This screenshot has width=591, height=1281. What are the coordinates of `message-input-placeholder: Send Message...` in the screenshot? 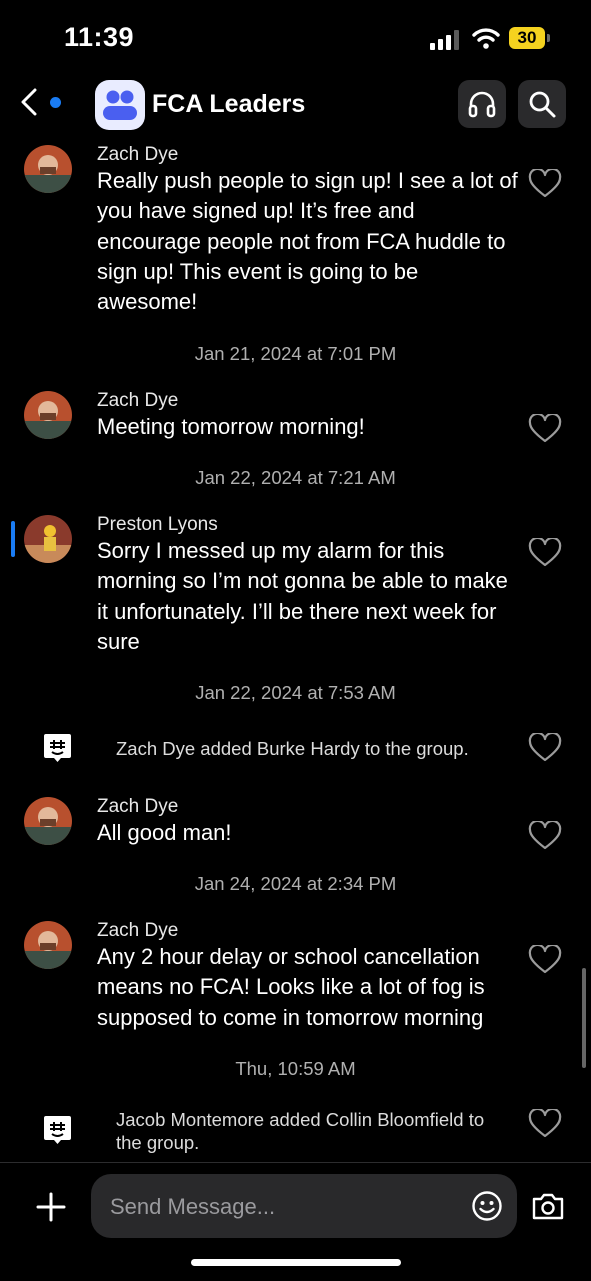 It's located at (193, 1206).